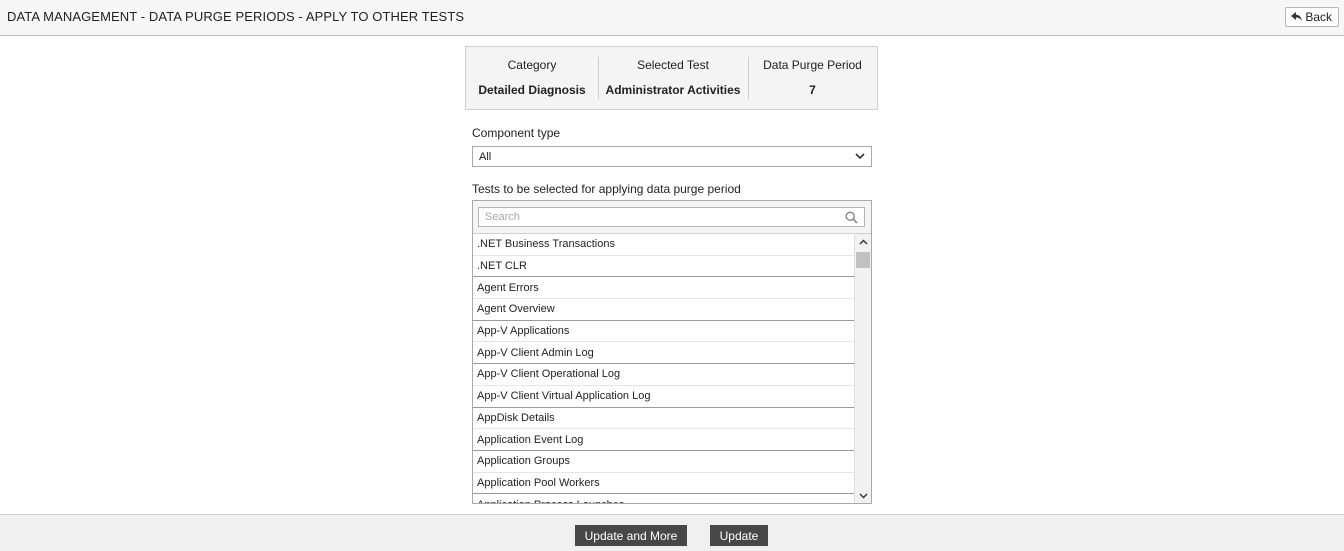 This screenshot has height=551, width=1344. What do you see at coordinates (664, 310) in the screenshot?
I see `test-list-item: Agent Overview` at bounding box center [664, 310].